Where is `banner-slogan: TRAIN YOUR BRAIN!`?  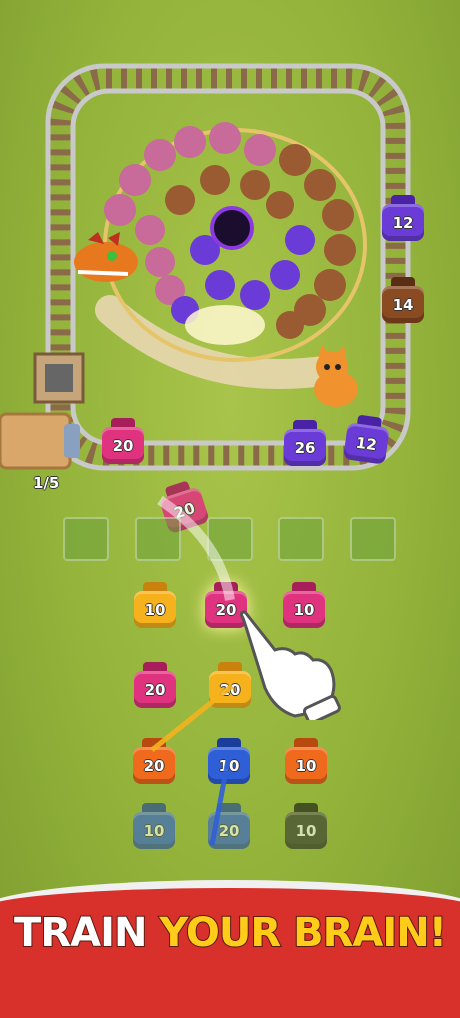 banner-slogan: TRAIN YOUR BRAIN! is located at coordinates (230, 933).